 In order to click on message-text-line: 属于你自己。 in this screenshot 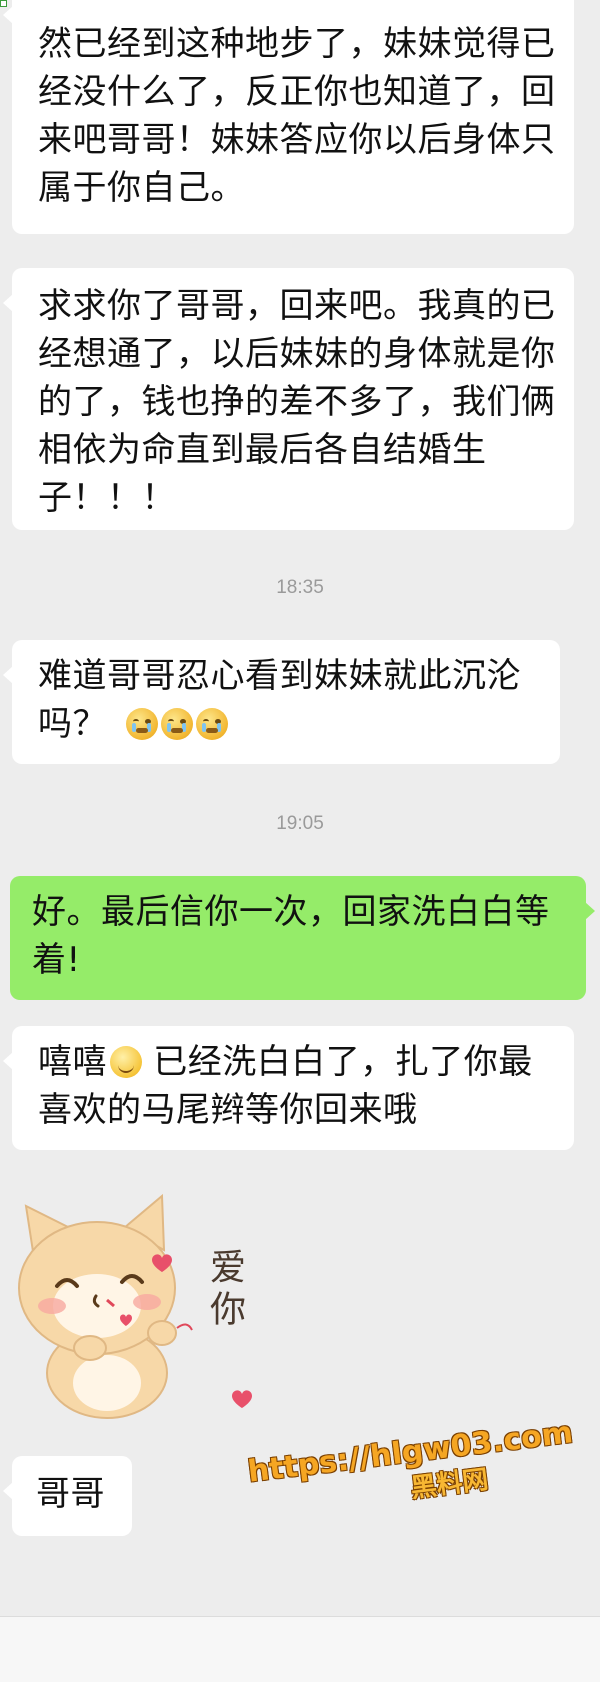, I will do `click(141, 188)`.